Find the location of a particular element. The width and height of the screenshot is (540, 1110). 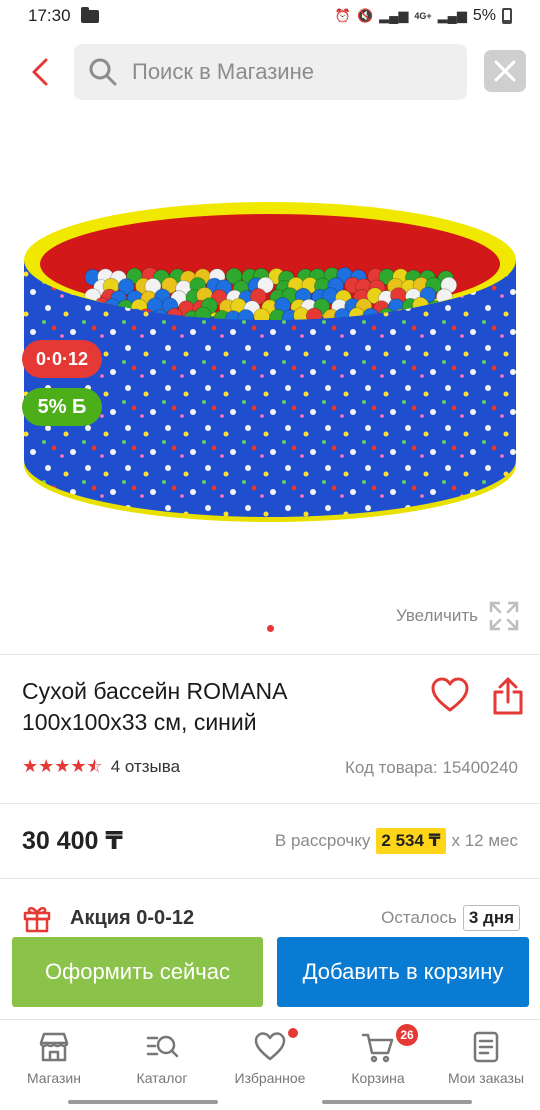

folder-icon is located at coordinates (89, 14).